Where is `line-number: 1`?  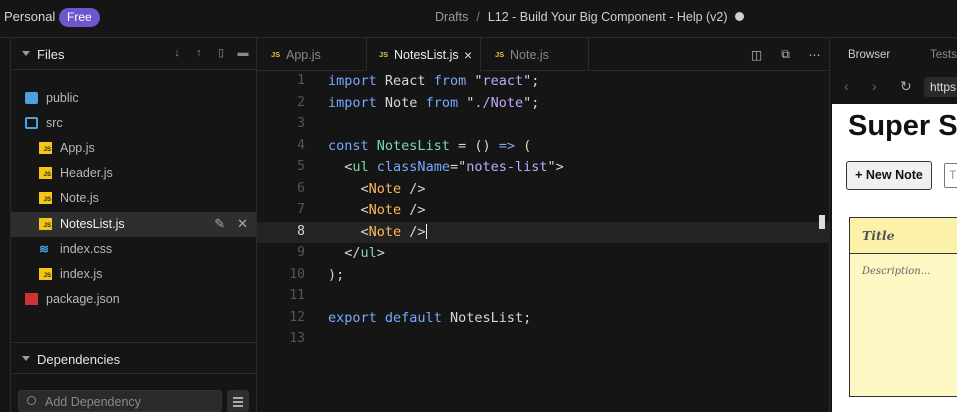
line-number: 1 is located at coordinates (301, 80).